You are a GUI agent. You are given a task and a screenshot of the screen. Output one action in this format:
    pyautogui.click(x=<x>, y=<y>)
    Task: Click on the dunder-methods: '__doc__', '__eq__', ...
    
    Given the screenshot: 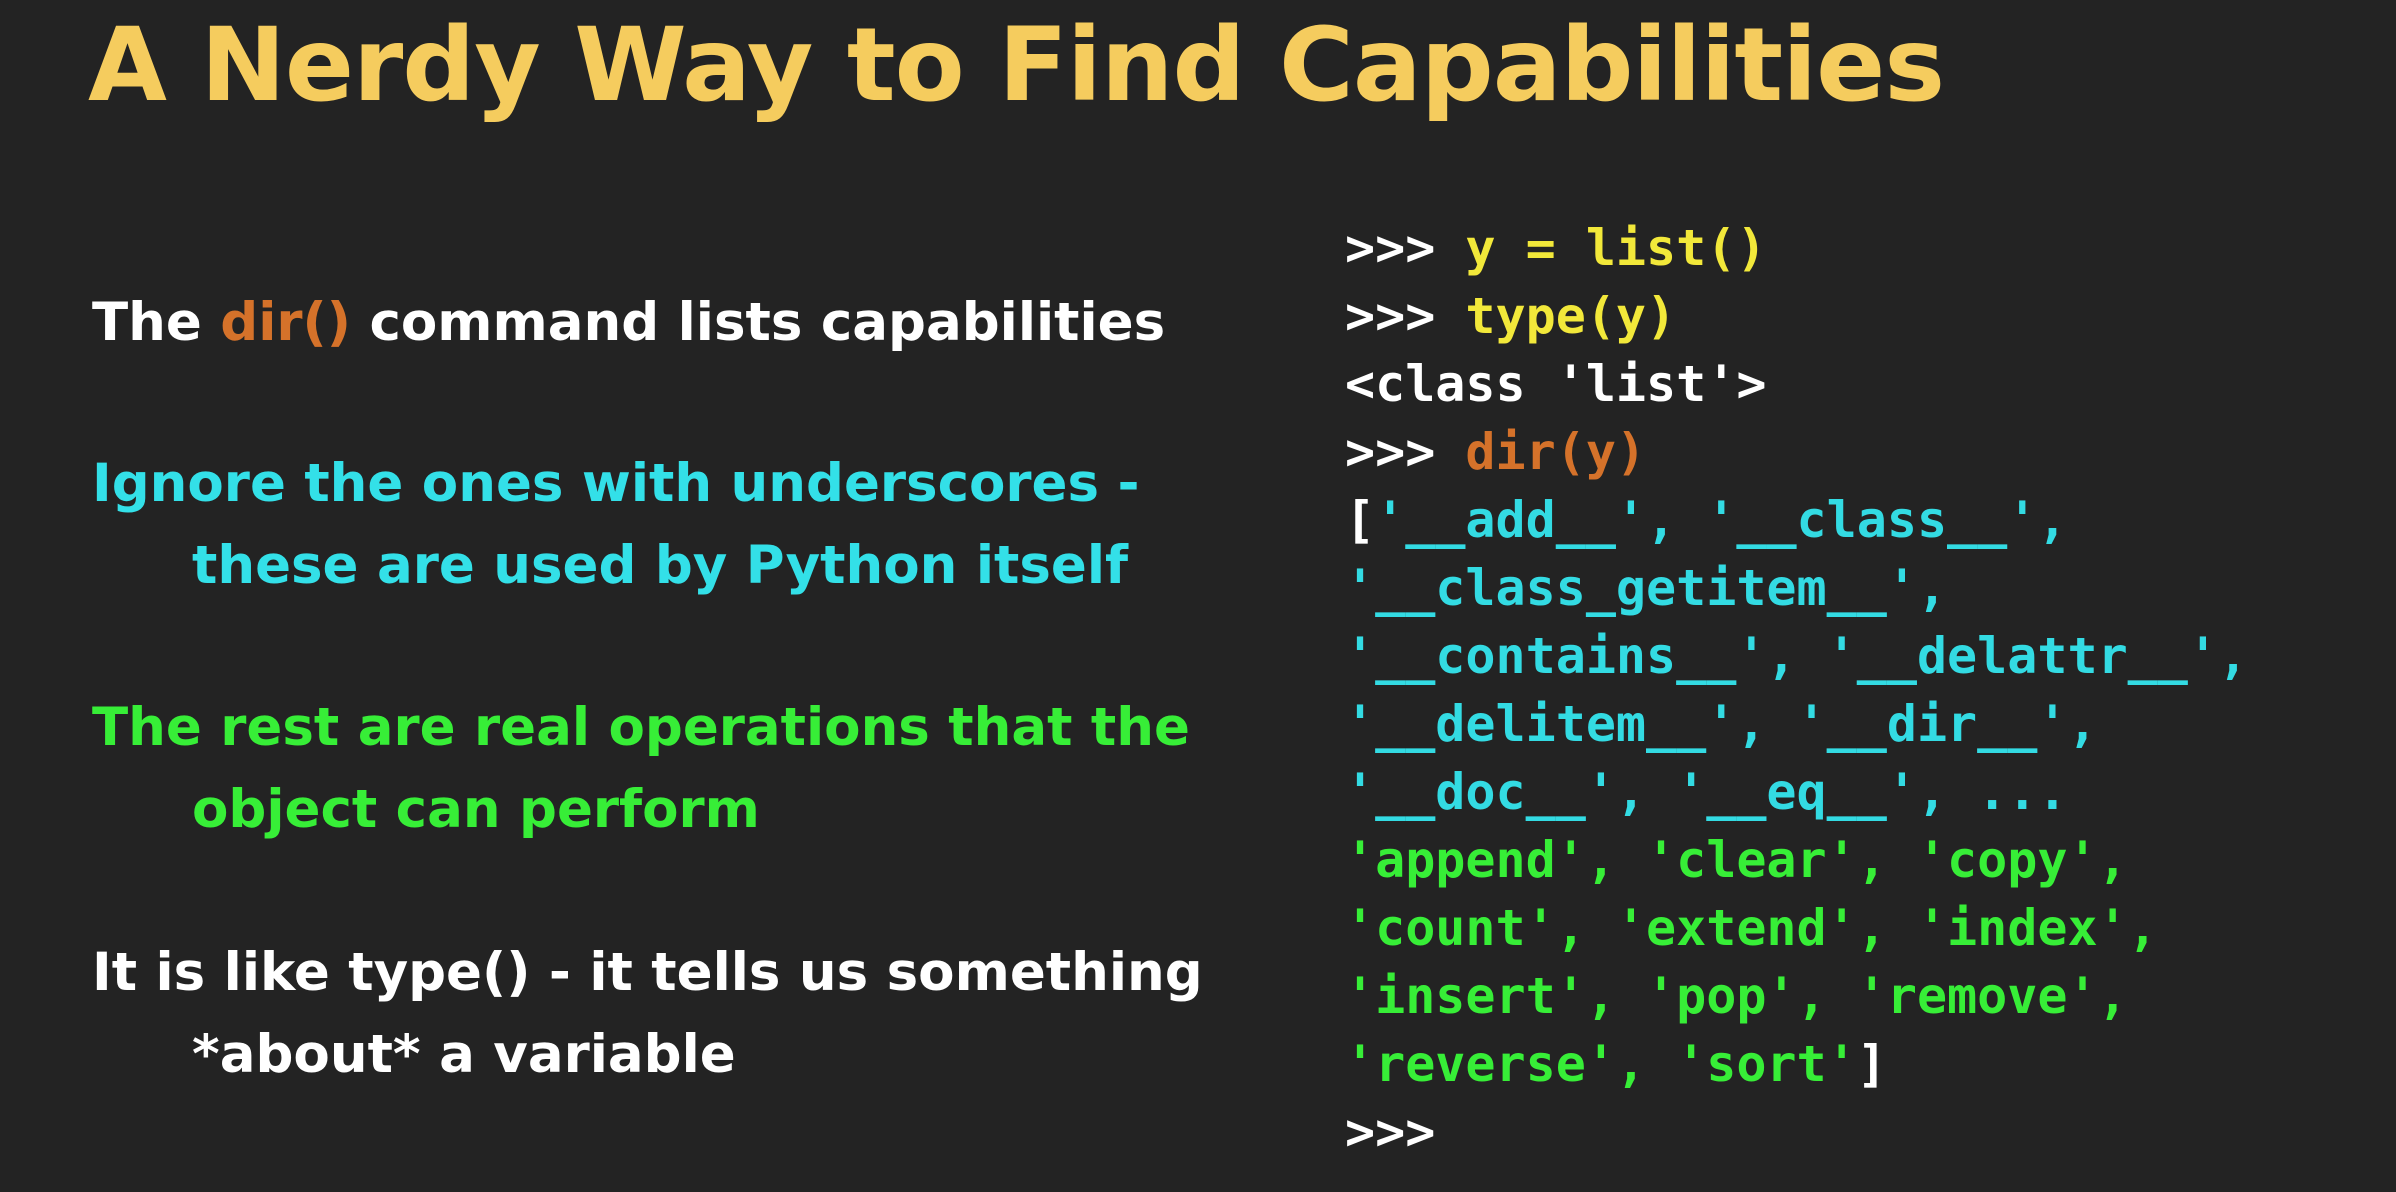 What is the action you would take?
    pyautogui.click(x=1706, y=792)
    